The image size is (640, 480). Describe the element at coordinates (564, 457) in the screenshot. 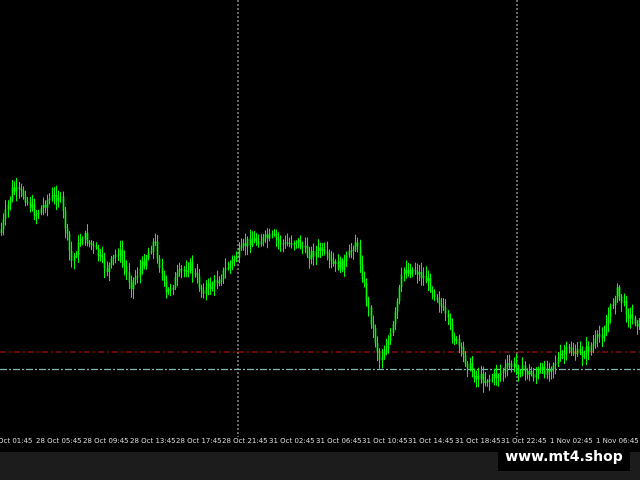

I see `watermark-badge: www.mt4.shop` at that location.